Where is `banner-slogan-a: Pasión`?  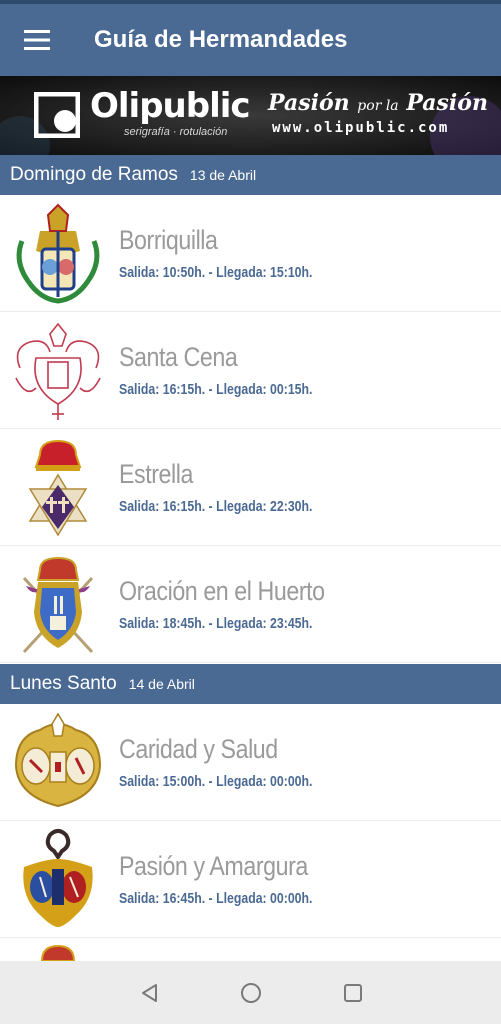 banner-slogan-a: Pasión is located at coordinates (309, 103).